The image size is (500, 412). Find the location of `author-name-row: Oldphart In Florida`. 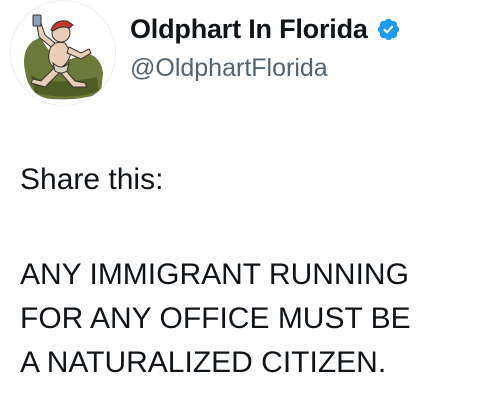

author-name-row: Oldphart In Florida is located at coordinates (265, 29).